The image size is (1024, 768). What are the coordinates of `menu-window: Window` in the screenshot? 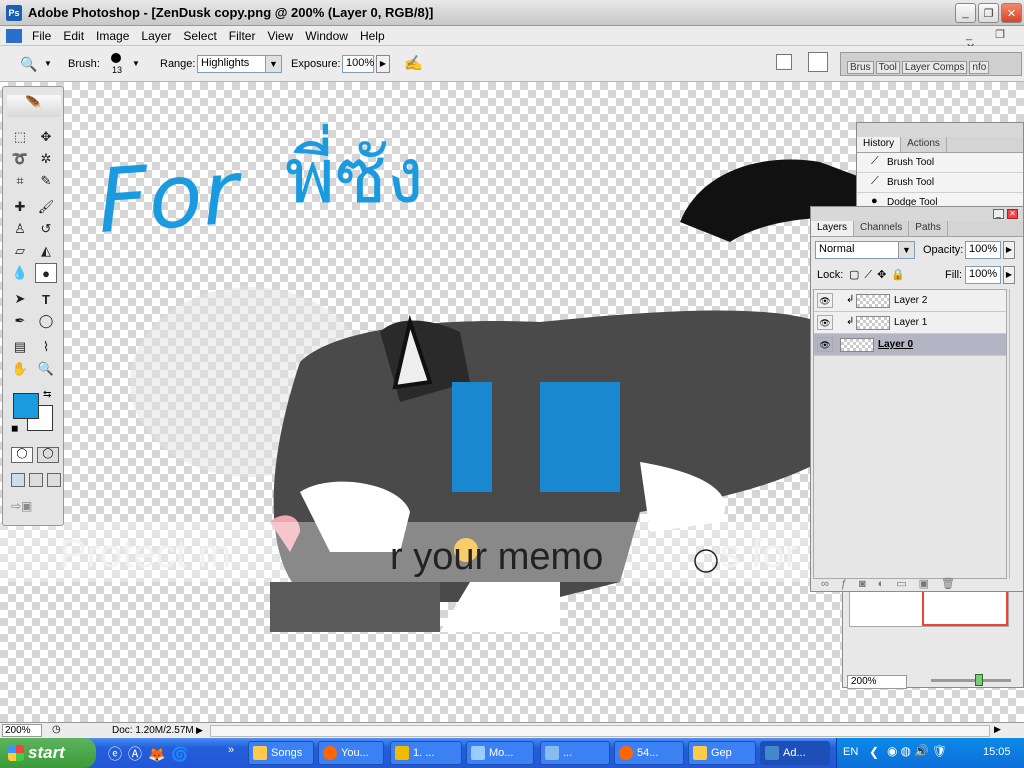 It's located at (326, 36).